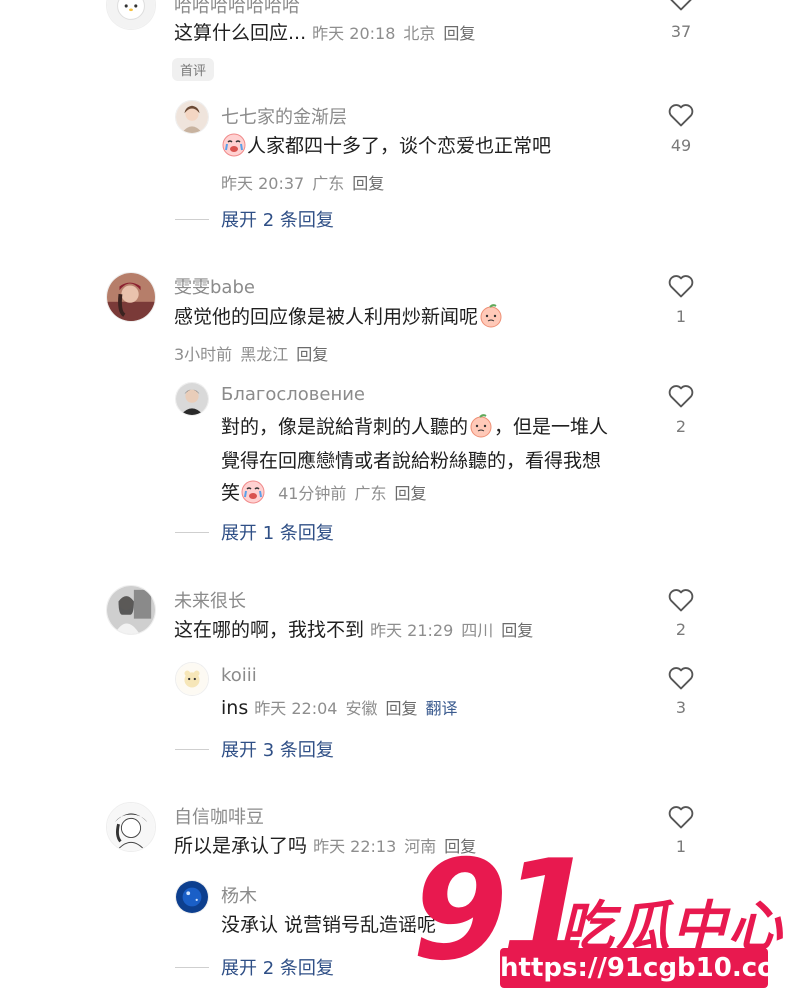 This screenshot has height=1000, width=800. Describe the element at coordinates (231, 493) in the screenshot. I see `reply-body: 笑` at that location.